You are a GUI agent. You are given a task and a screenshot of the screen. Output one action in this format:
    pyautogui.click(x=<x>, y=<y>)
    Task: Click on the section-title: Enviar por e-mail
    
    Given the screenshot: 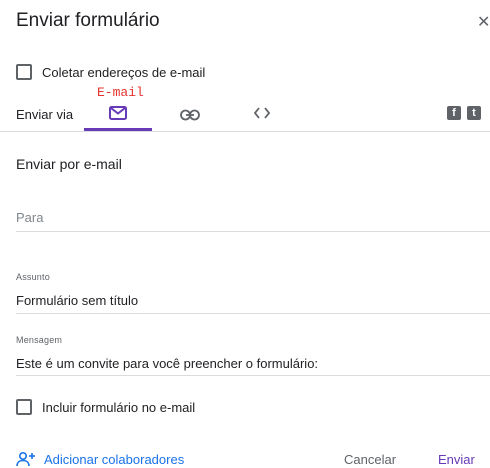 What is the action you would take?
    pyautogui.click(x=69, y=164)
    